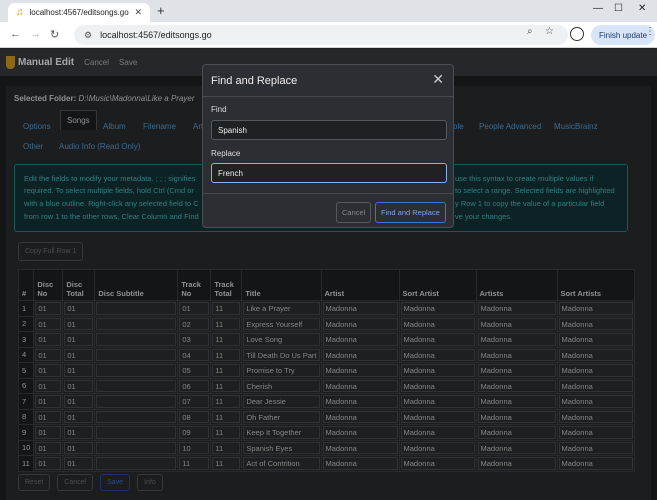 Image resolution: width=657 pixels, height=500 pixels. Describe the element at coordinates (15, 34) in the screenshot. I see `back-icon: ←` at that location.